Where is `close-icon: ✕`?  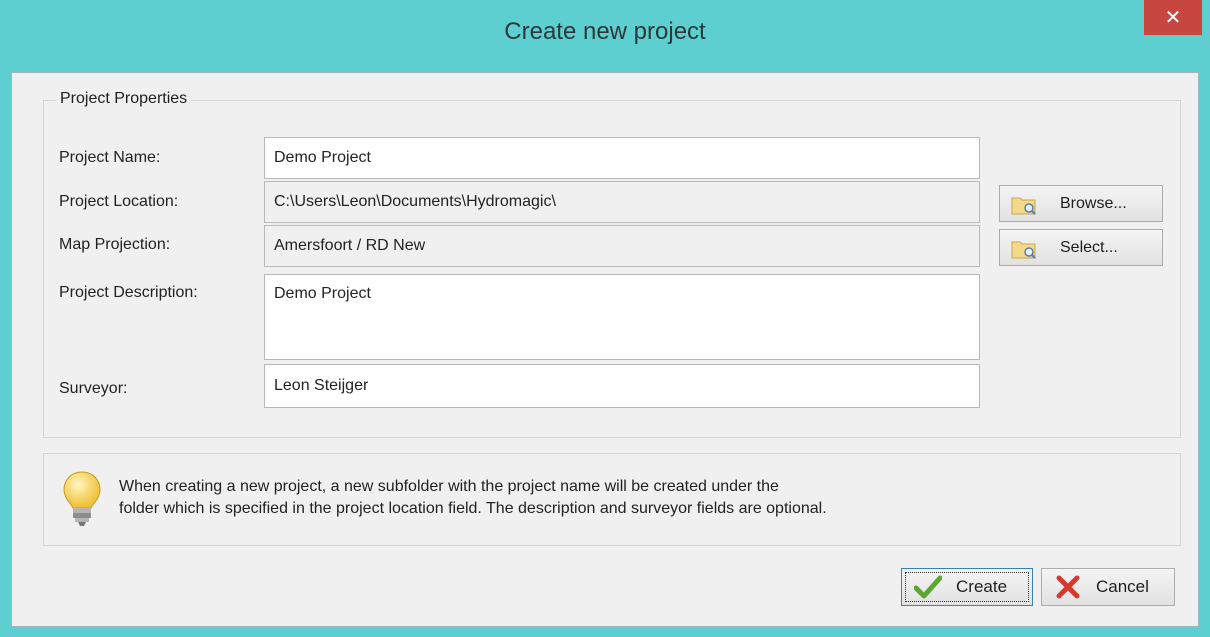 close-icon: ✕ is located at coordinates (1173, 18).